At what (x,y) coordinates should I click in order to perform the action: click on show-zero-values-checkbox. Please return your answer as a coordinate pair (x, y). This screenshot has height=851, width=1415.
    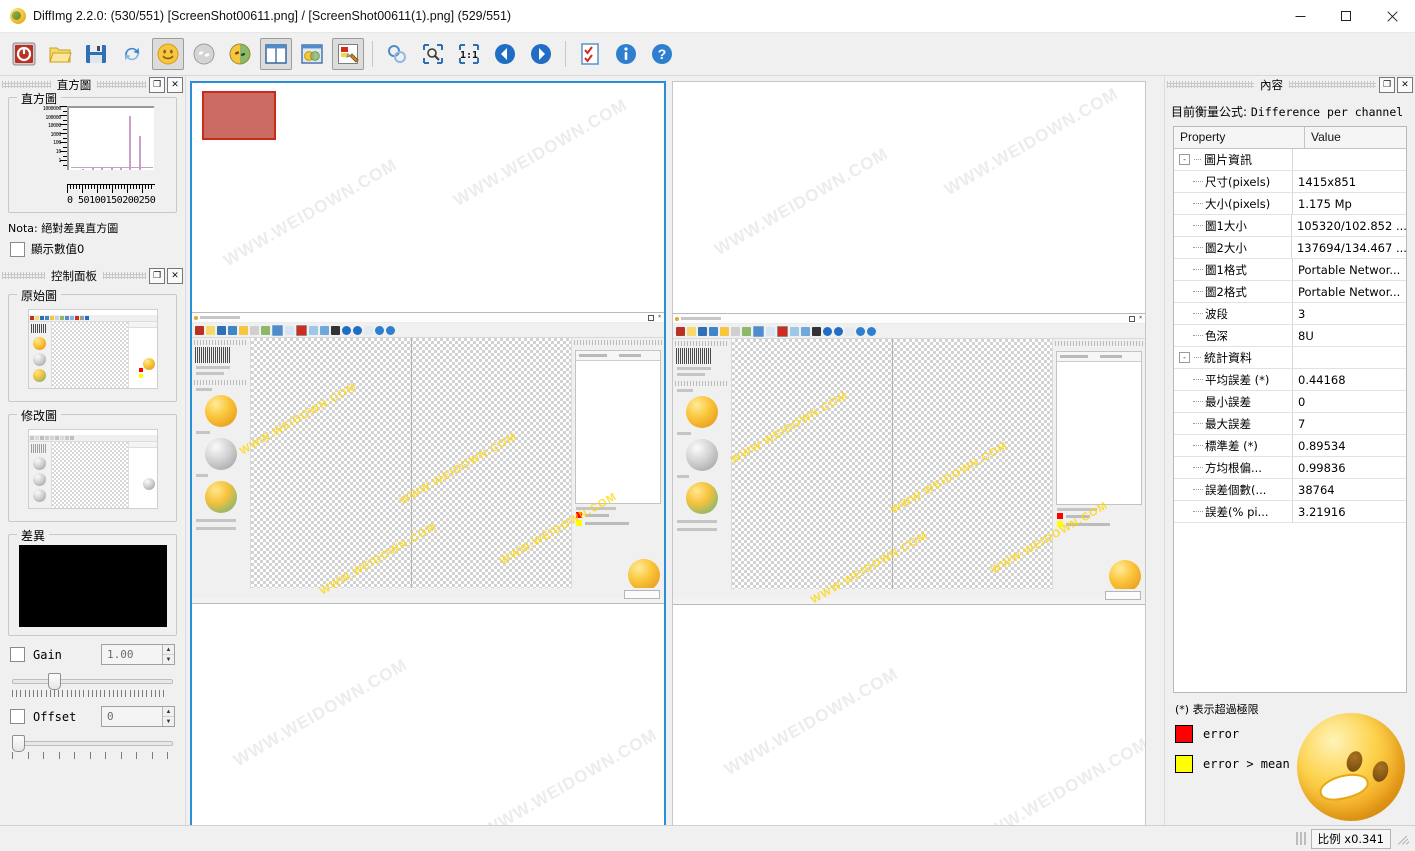
    Looking at the image, I should click on (17, 249).